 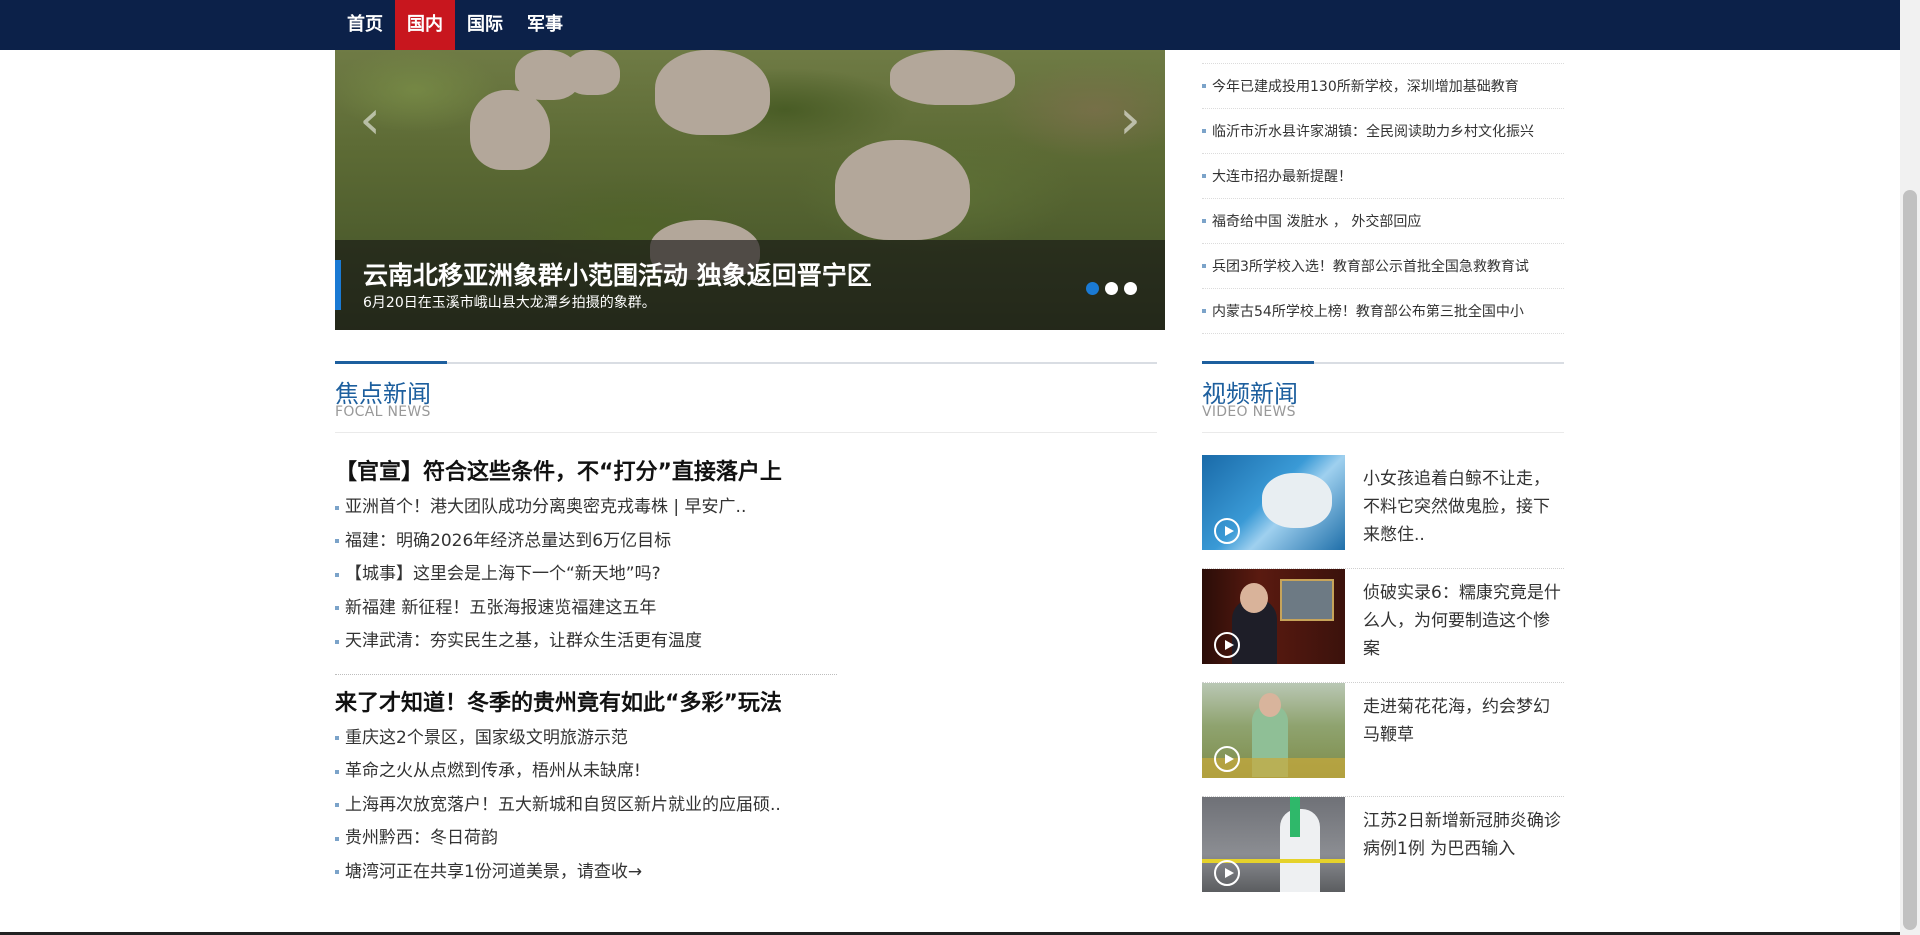 I want to click on nav-item-military: 军事, so click(x=545, y=25).